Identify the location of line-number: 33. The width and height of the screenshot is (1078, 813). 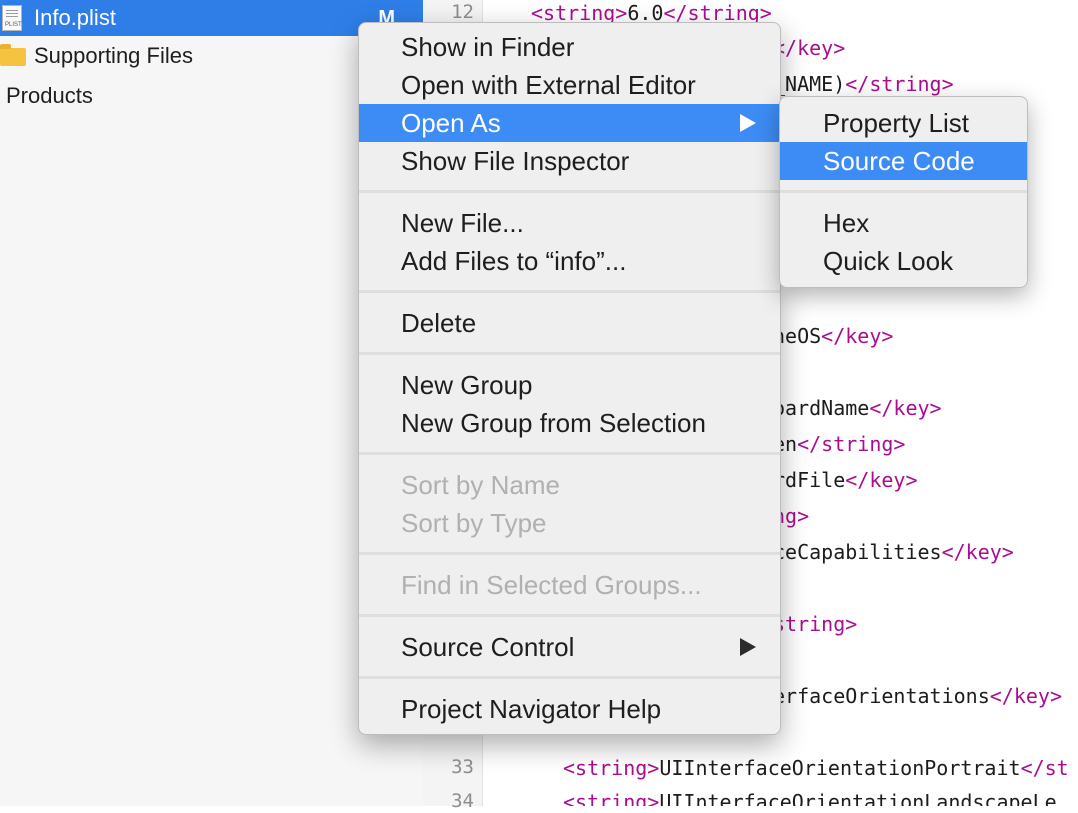
(462, 767).